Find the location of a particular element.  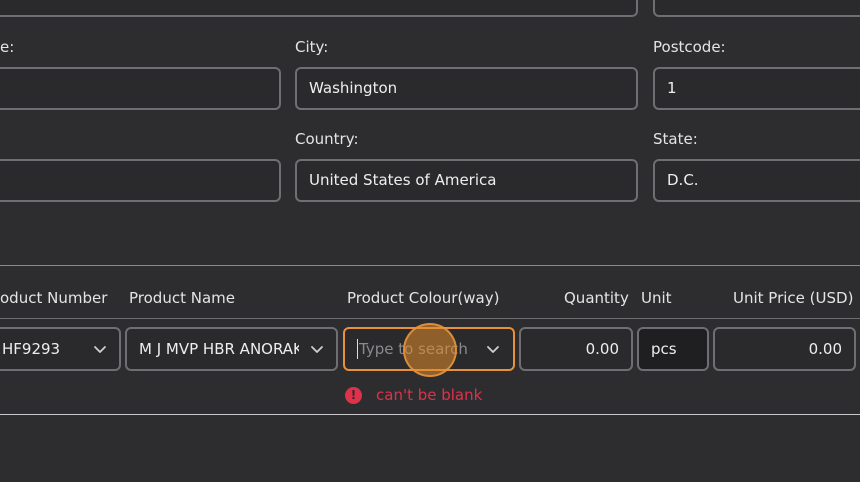

unit-price-value: 0.00 is located at coordinates (825, 348).